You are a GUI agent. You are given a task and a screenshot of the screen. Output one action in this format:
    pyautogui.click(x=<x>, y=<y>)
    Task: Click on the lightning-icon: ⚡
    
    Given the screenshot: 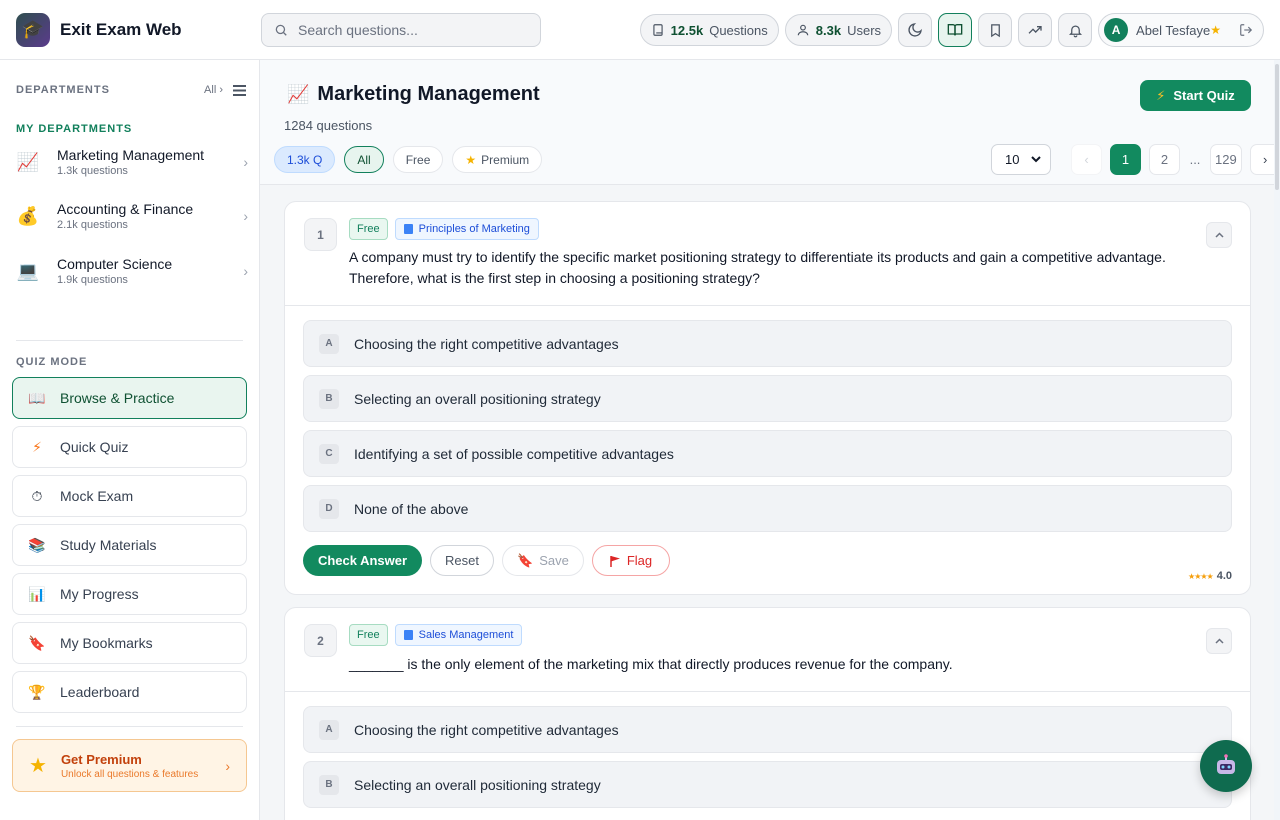 What is the action you would take?
    pyautogui.click(x=1161, y=95)
    